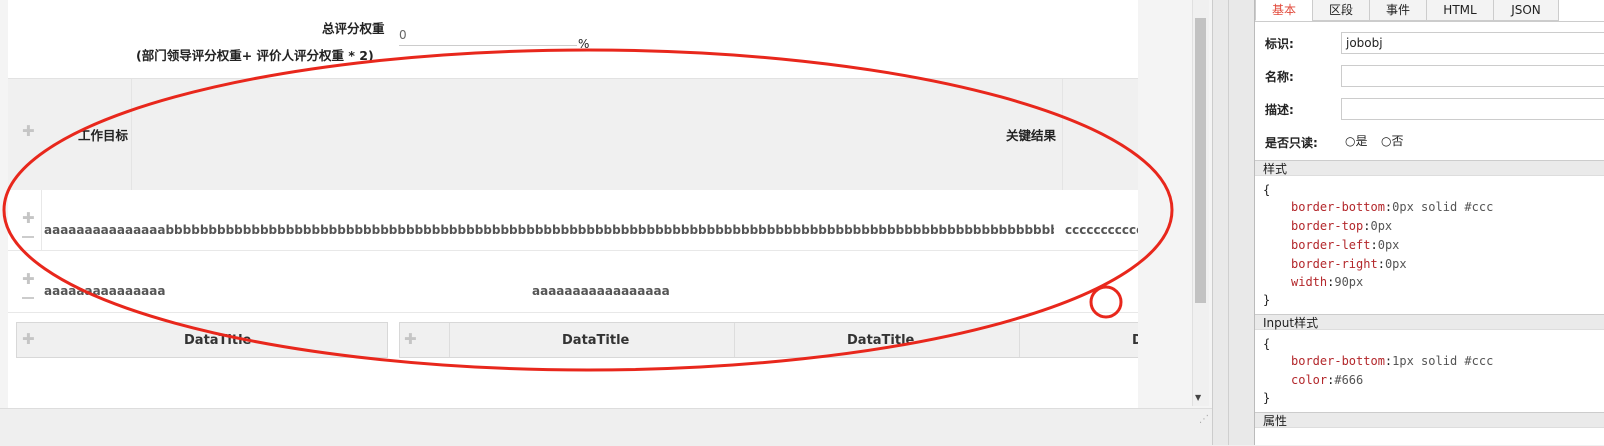  What do you see at coordinates (1392, 207) in the screenshot?
I see `style-rule: border-bottom:0px solid #ccc` at bounding box center [1392, 207].